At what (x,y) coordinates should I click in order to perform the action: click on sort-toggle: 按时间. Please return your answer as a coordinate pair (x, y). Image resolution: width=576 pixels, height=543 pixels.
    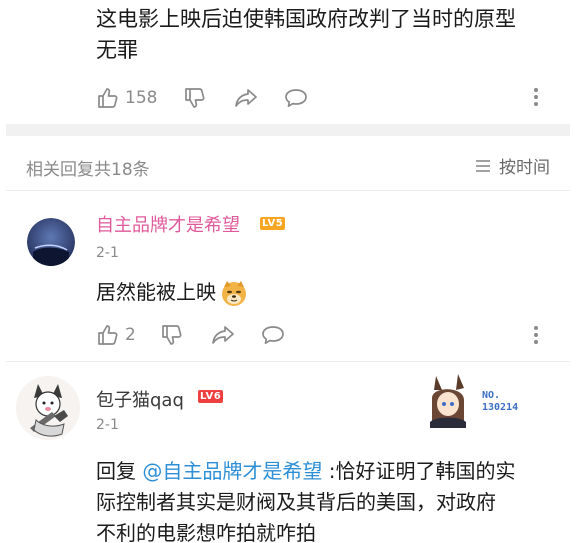
    Looking at the image, I should click on (512, 165).